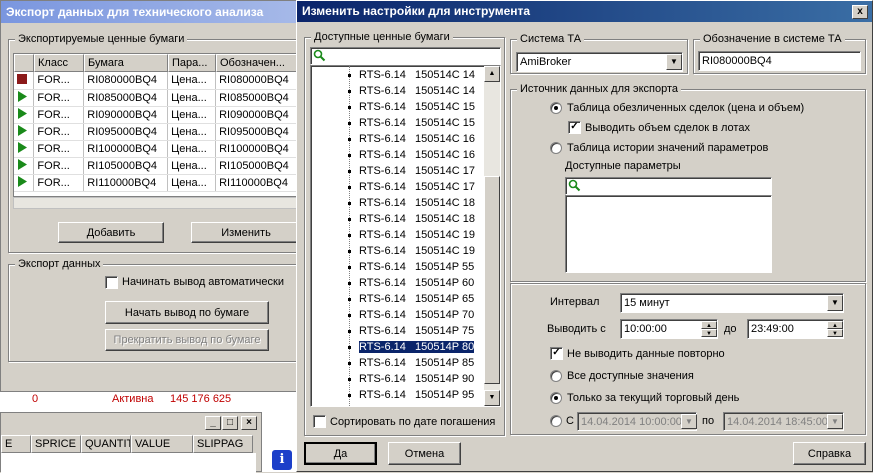 Image resolution: width=873 pixels, height=473 pixels. I want to click on to-time-up-icon: ▲, so click(835, 325).